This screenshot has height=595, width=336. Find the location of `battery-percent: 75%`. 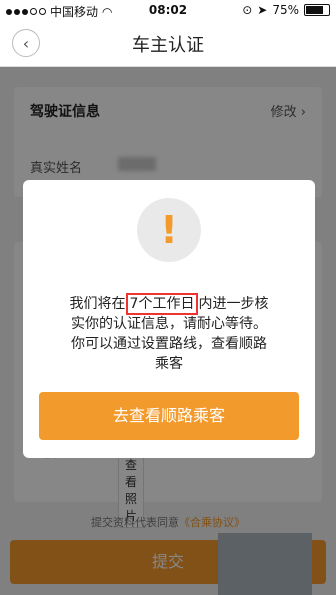

battery-percent: 75% is located at coordinates (285, 10).